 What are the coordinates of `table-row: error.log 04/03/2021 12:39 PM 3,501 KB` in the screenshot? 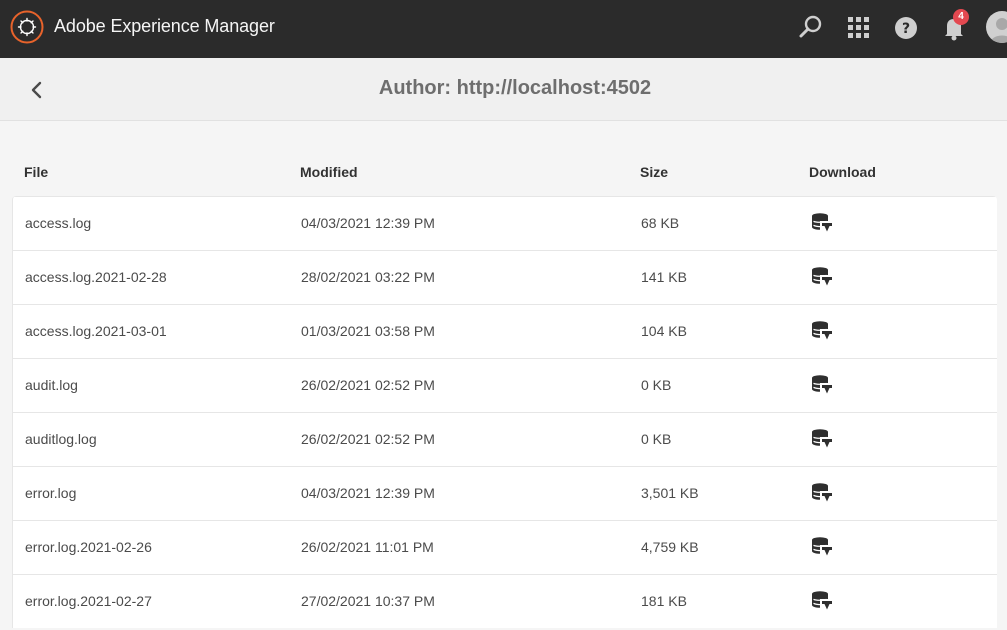 It's located at (505, 493).